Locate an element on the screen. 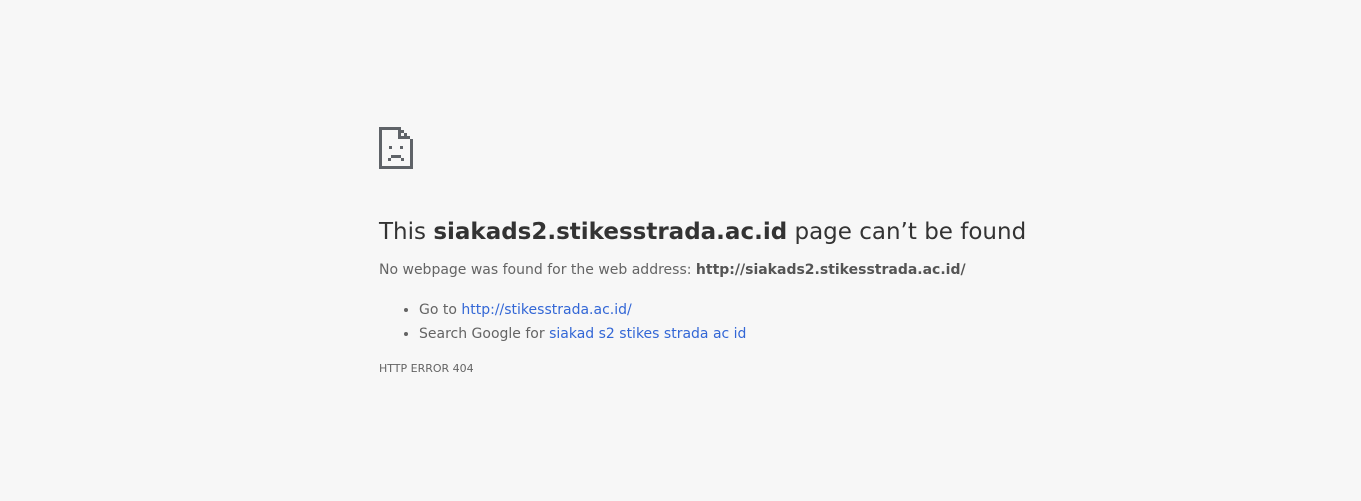 Image resolution: width=1361 pixels, height=501 pixels. sad-document-icon is located at coordinates (396, 148).